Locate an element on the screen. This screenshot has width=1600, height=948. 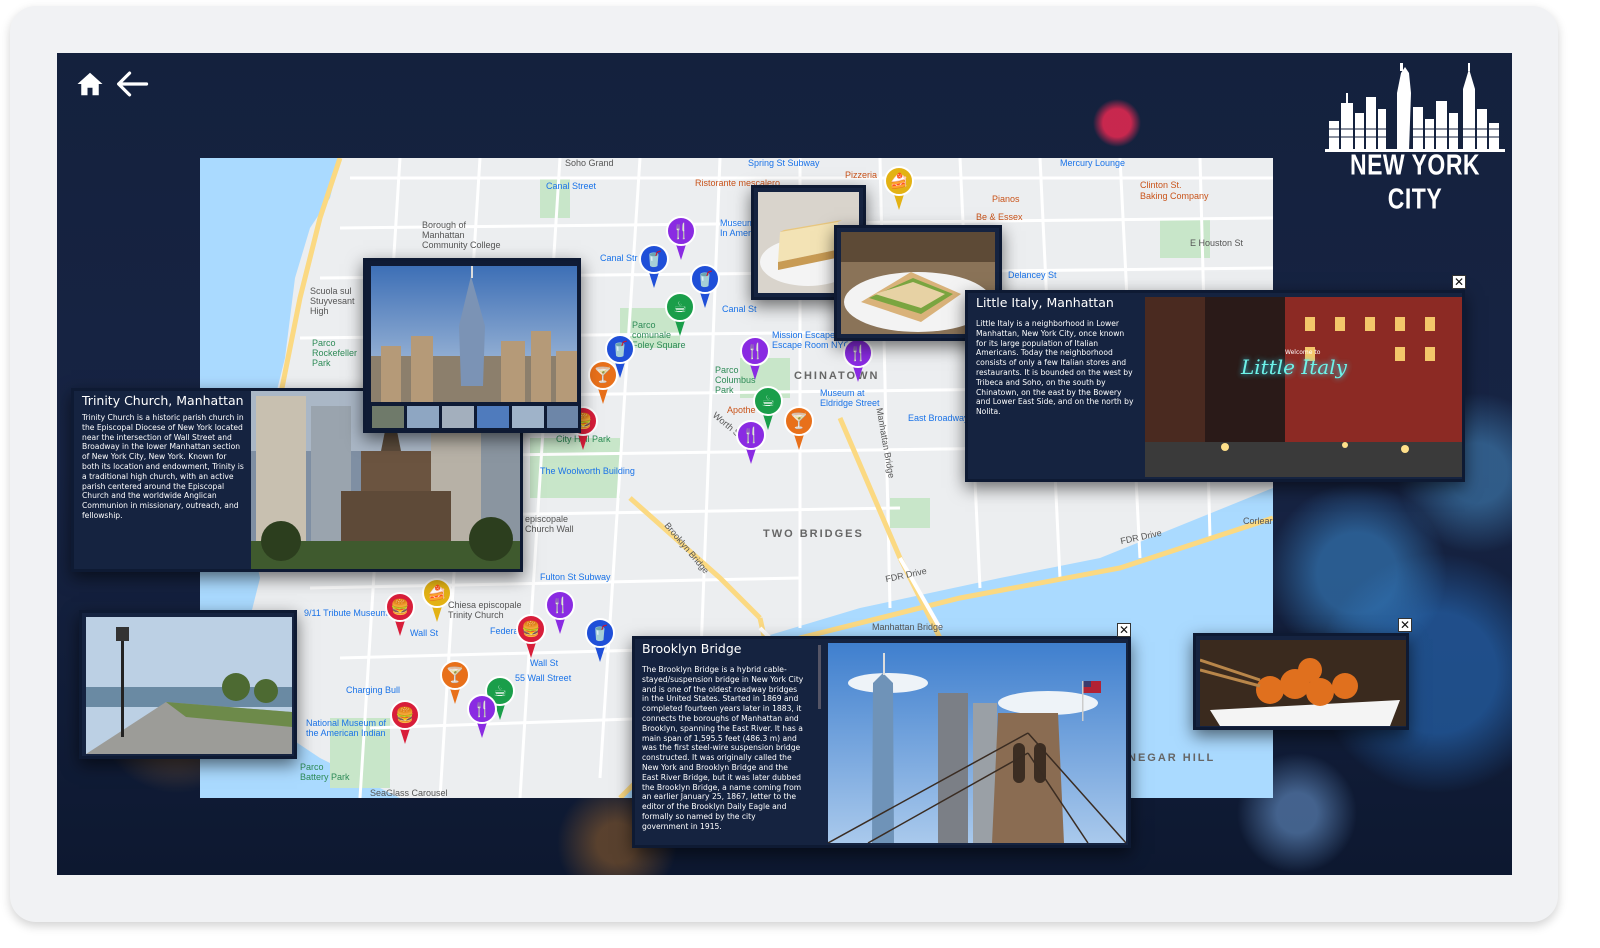
map-label: 9/11 Tribute Museum is located at coordinates (346, 613).